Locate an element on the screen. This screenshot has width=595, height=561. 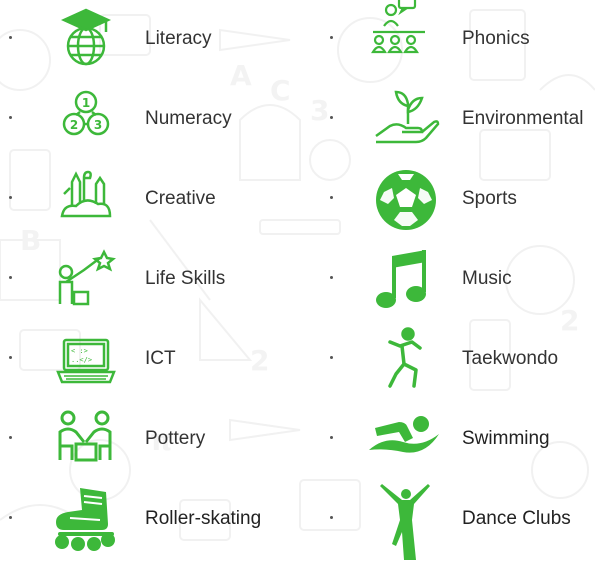
list-item-numeracy: 12 3 Numeracy is located at coordinates (150, 120).